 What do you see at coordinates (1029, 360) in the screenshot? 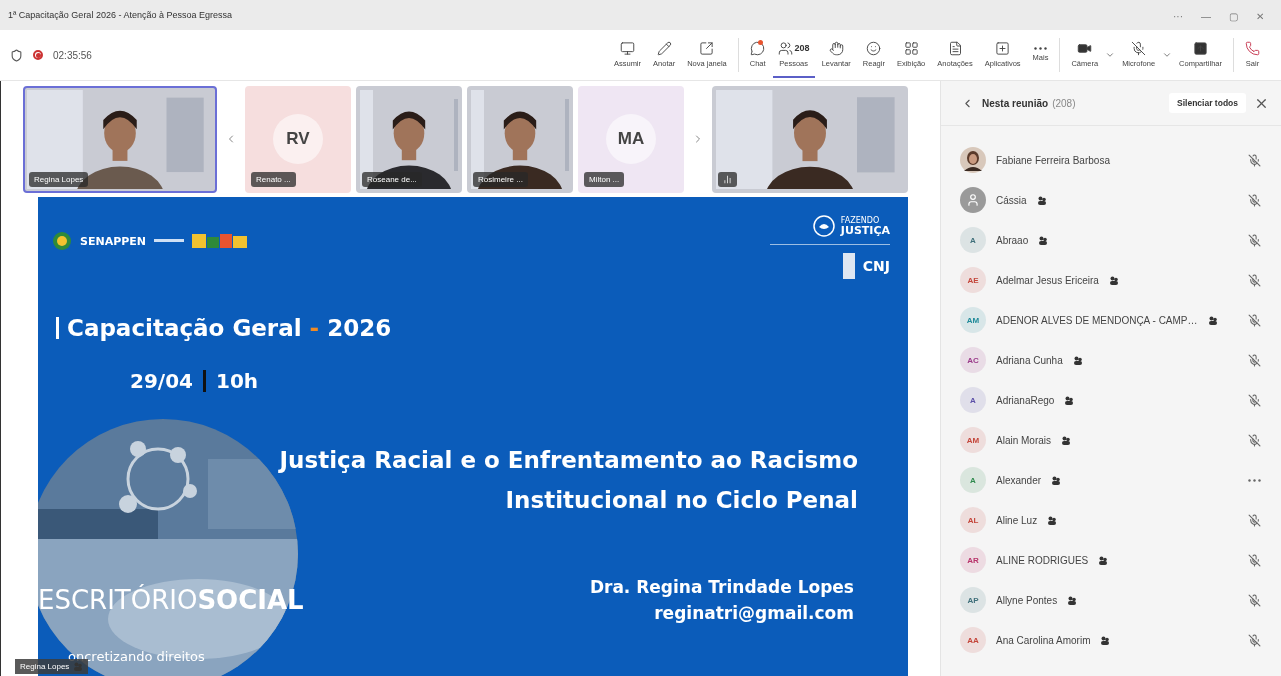
I see `participant-name: Adriana Cunha` at bounding box center [1029, 360].